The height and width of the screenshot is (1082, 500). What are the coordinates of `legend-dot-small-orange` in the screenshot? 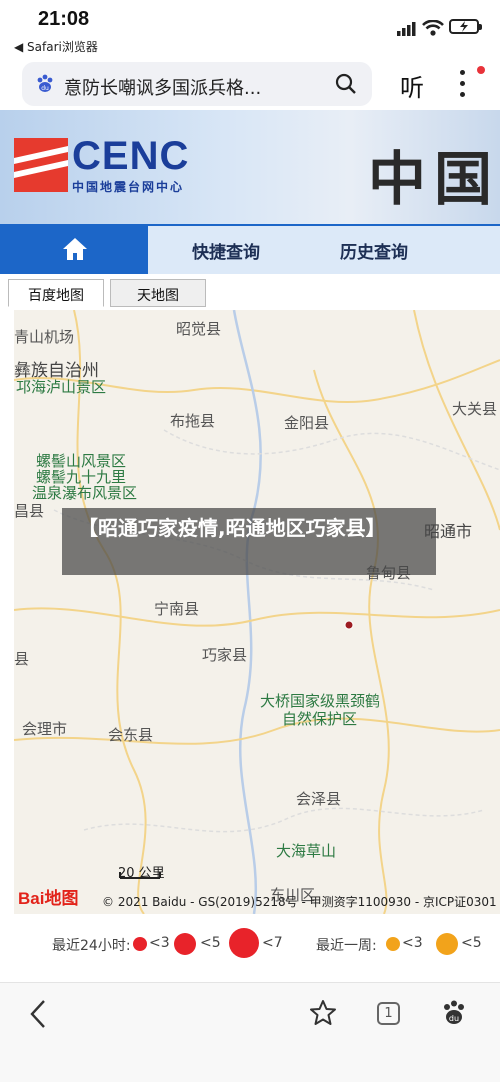 It's located at (393, 944).